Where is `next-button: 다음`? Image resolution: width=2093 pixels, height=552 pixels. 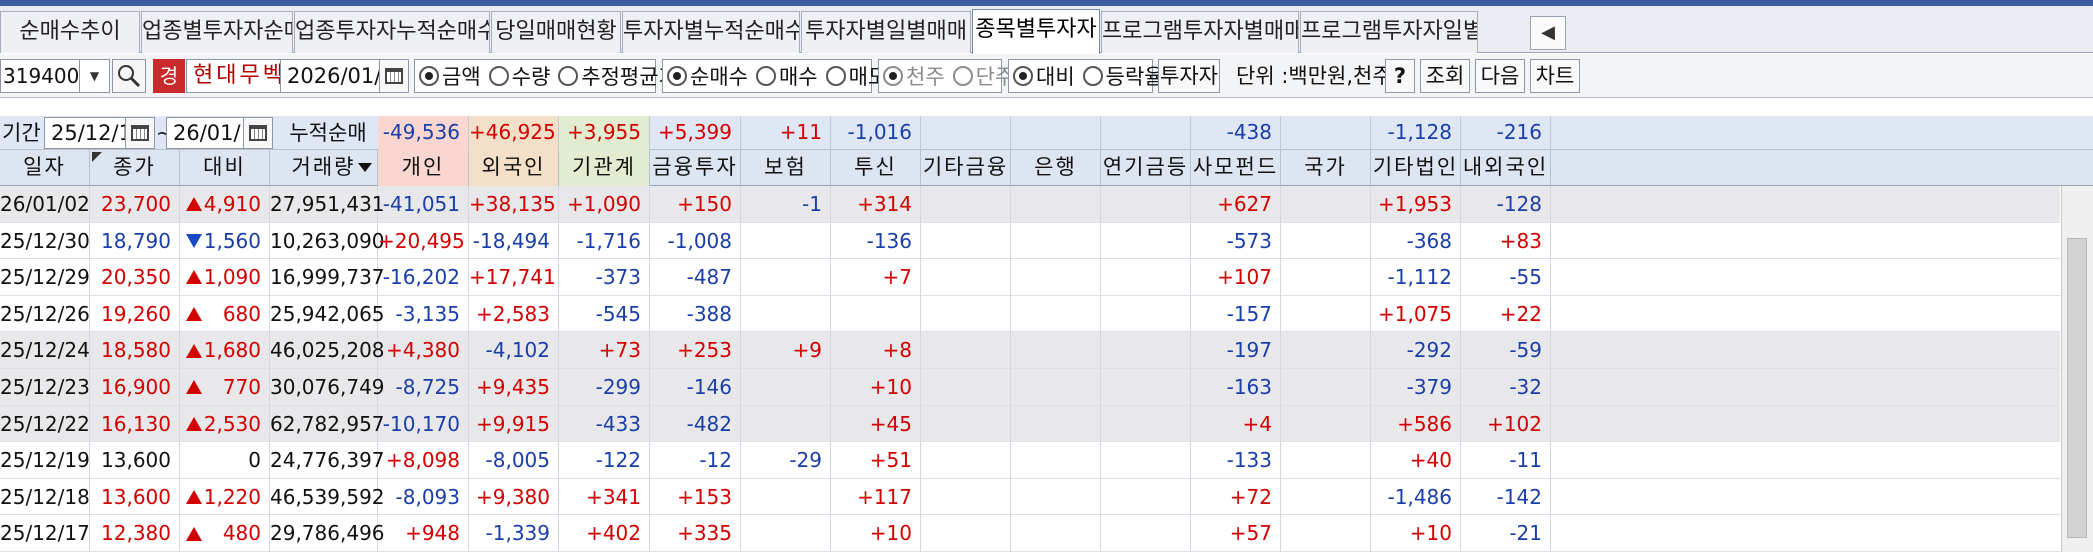 next-button: 다음 is located at coordinates (1500, 76).